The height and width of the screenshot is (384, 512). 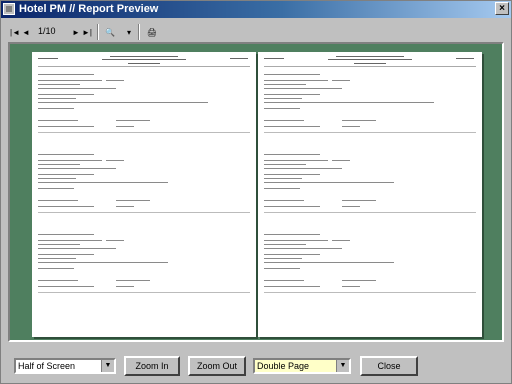 I want to click on next-page-button: ►, so click(x=76, y=32).